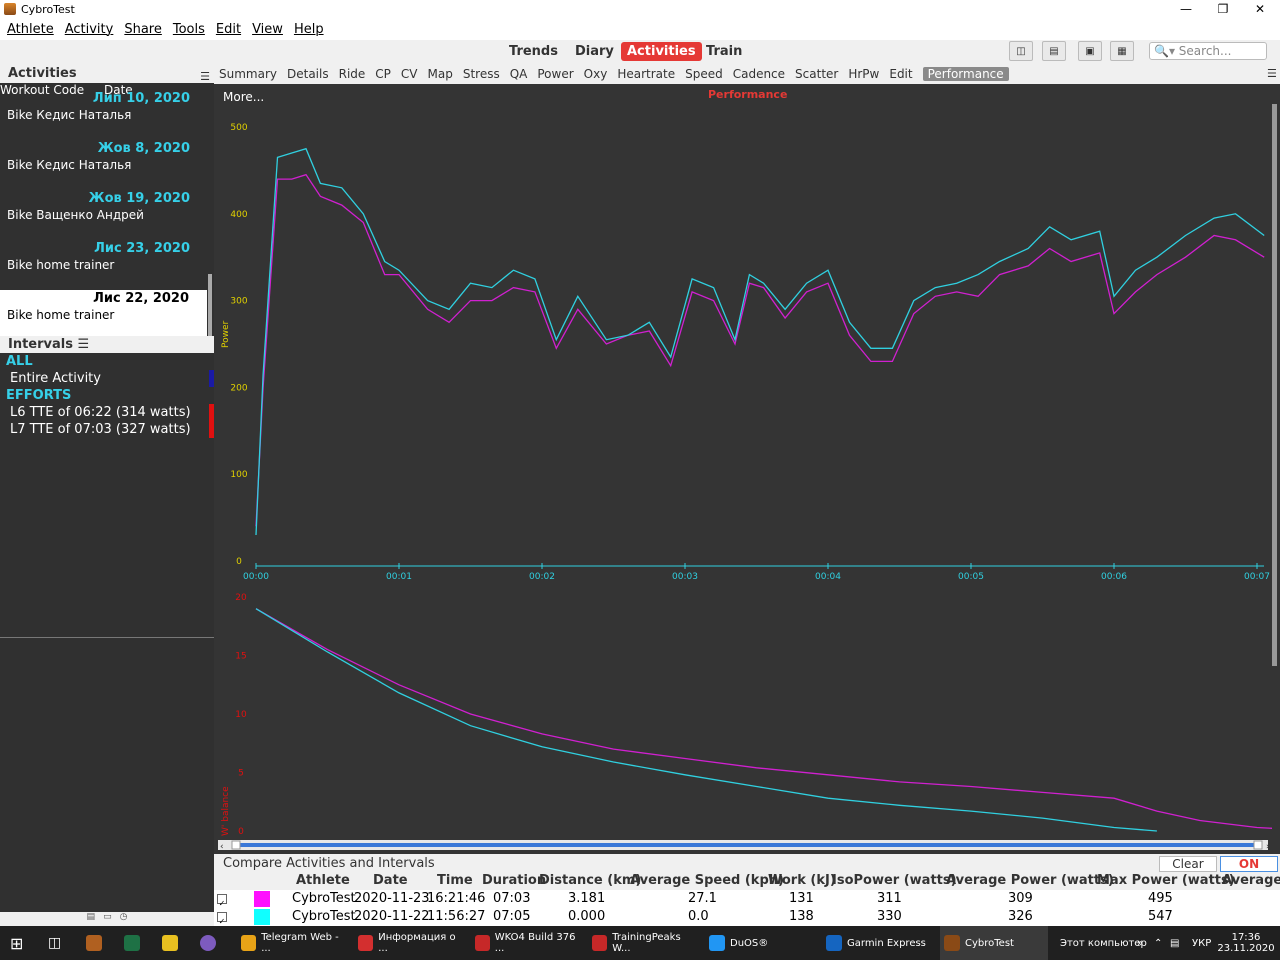 The width and height of the screenshot is (1280, 960). What do you see at coordinates (107, 429) in the screenshot?
I see `interval-item: L7 TTE of 07:03 (327 watts)` at bounding box center [107, 429].